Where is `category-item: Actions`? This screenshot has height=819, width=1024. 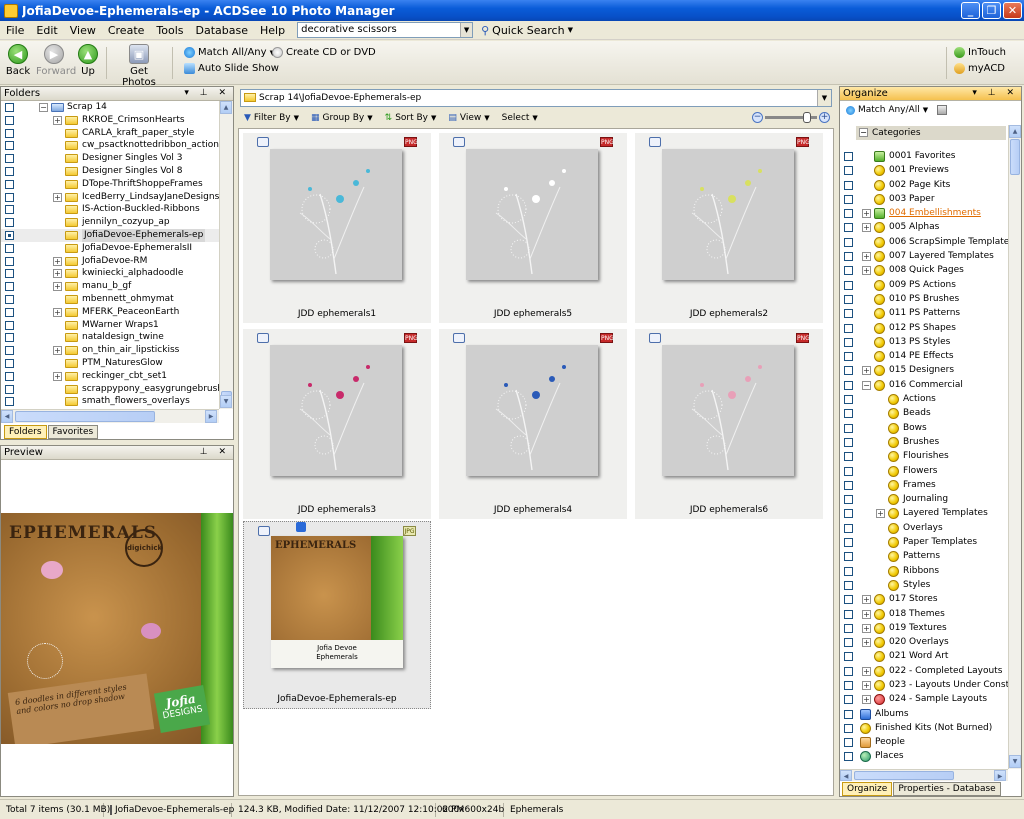
category-item: Actions is located at coordinates (924, 399).